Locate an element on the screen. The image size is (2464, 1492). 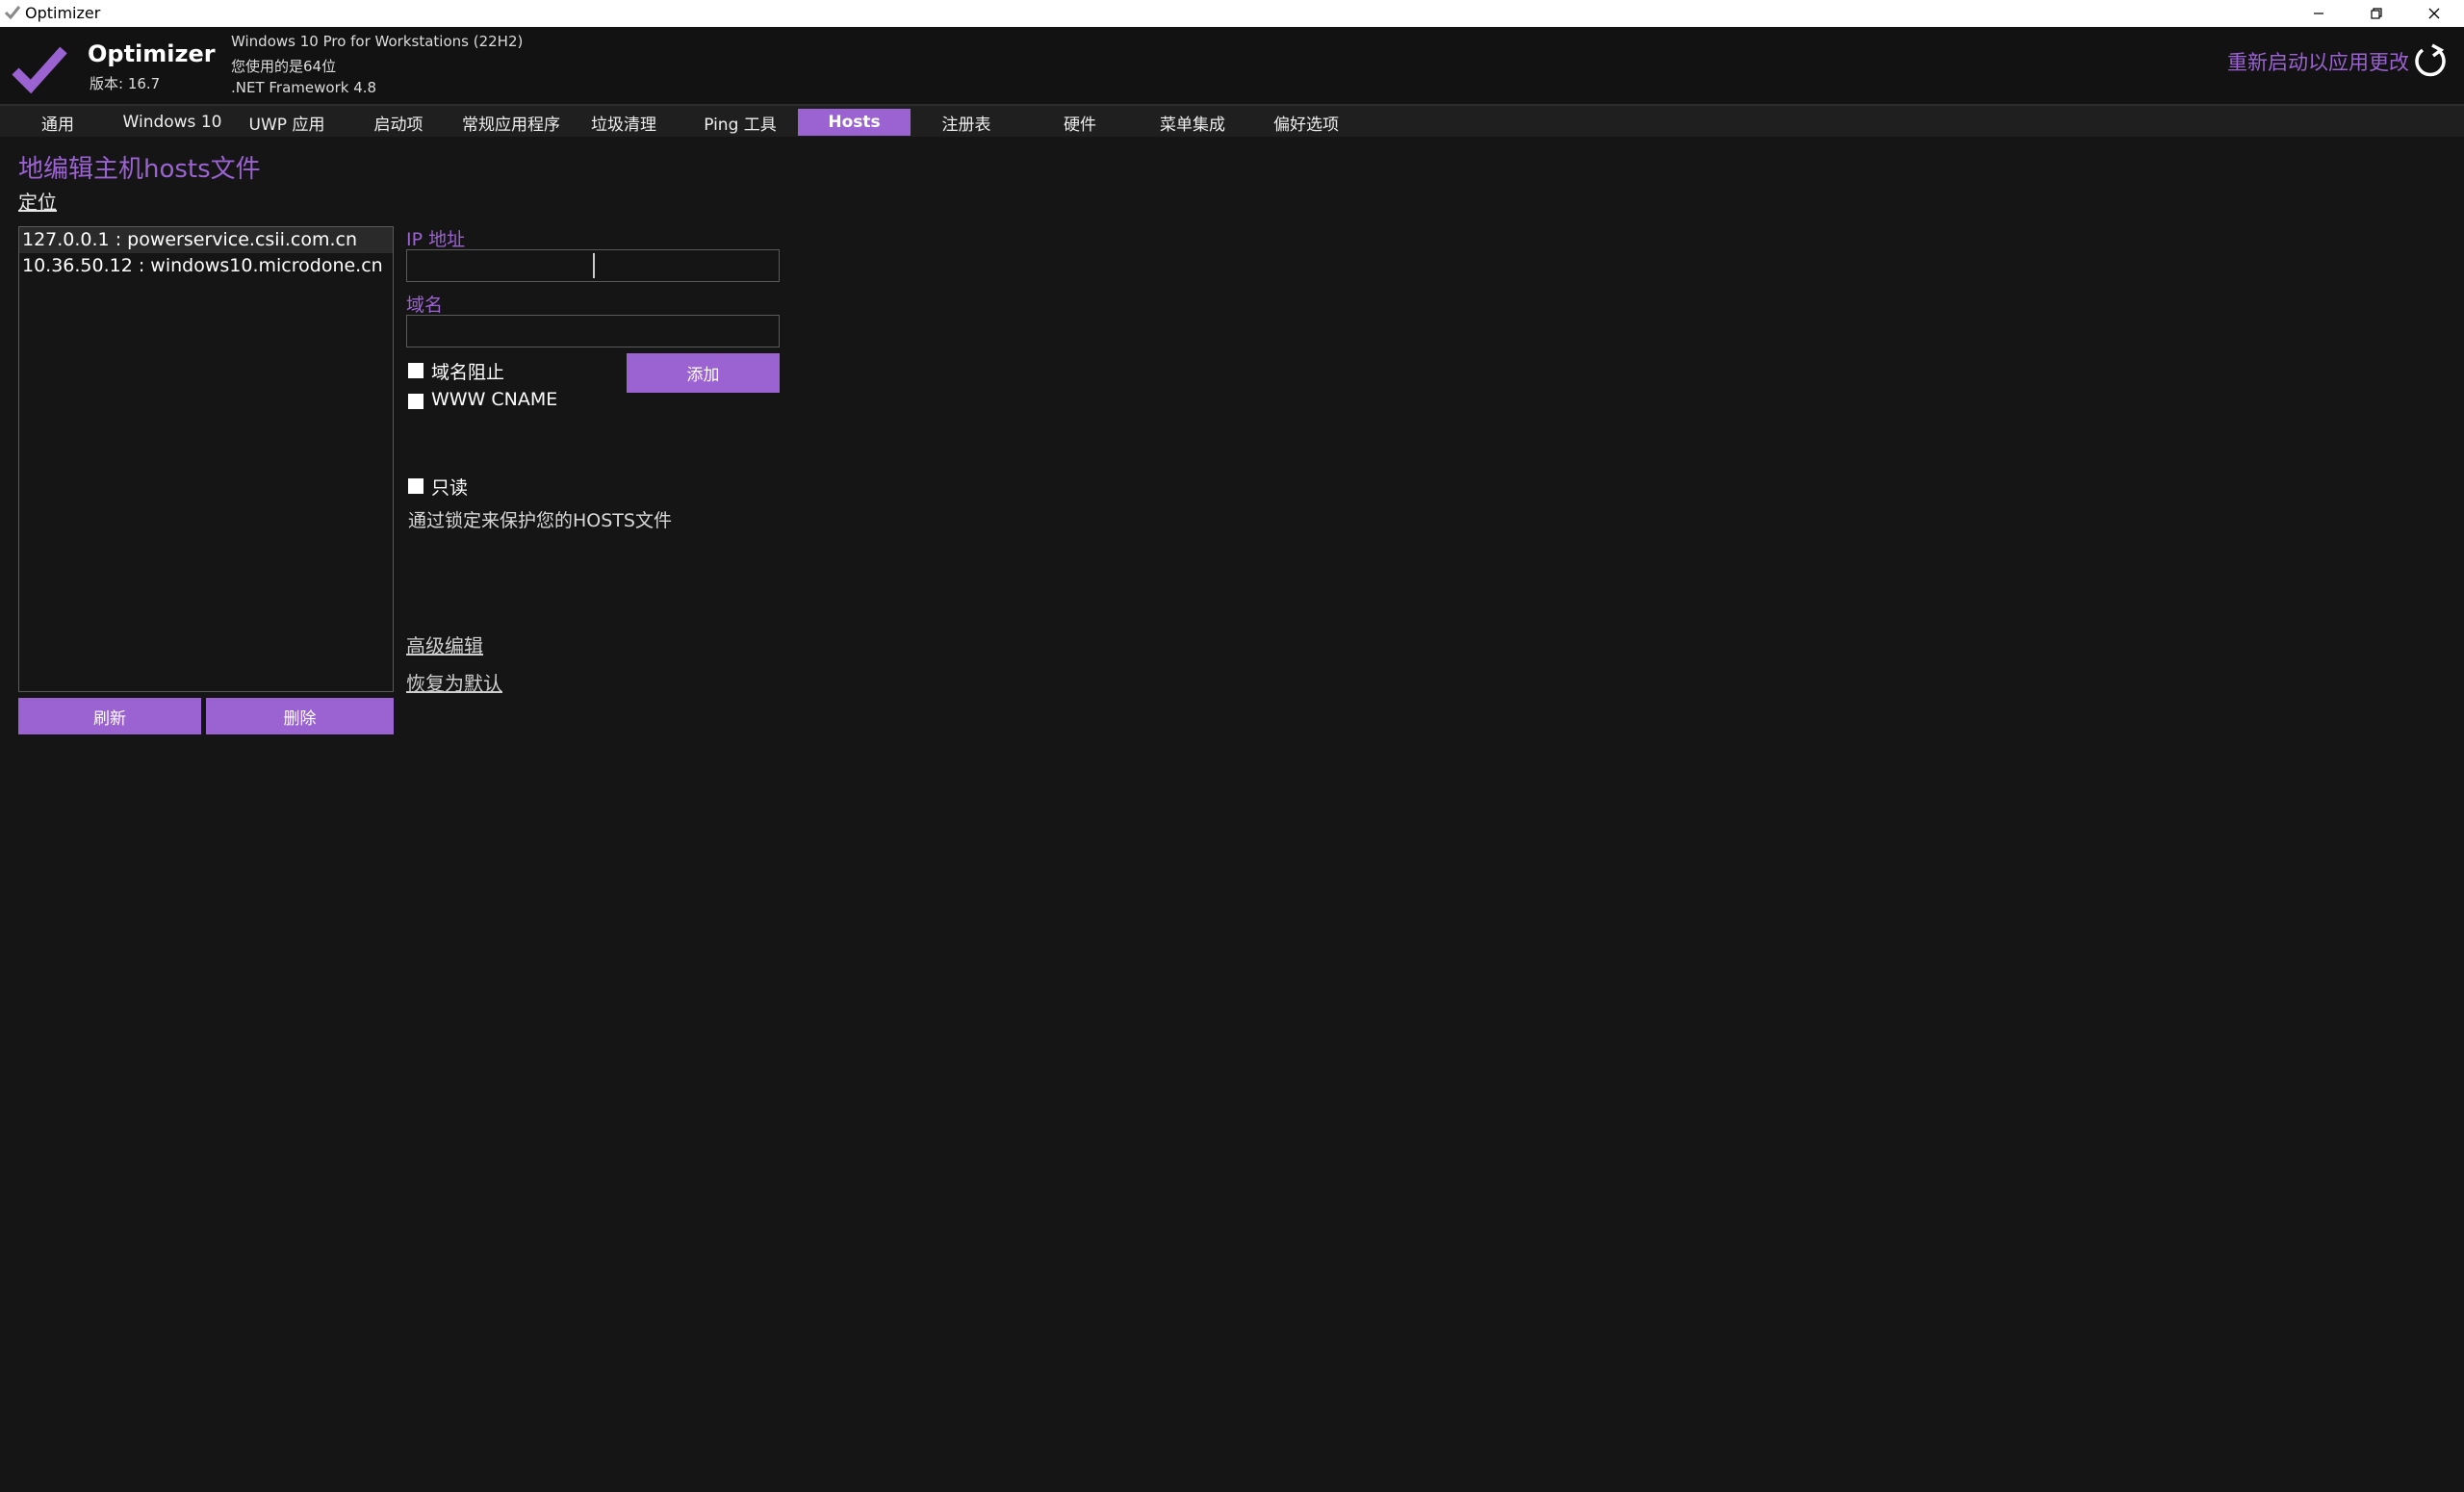
restore-default-link: 恢复为默认 is located at coordinates (454, 682).